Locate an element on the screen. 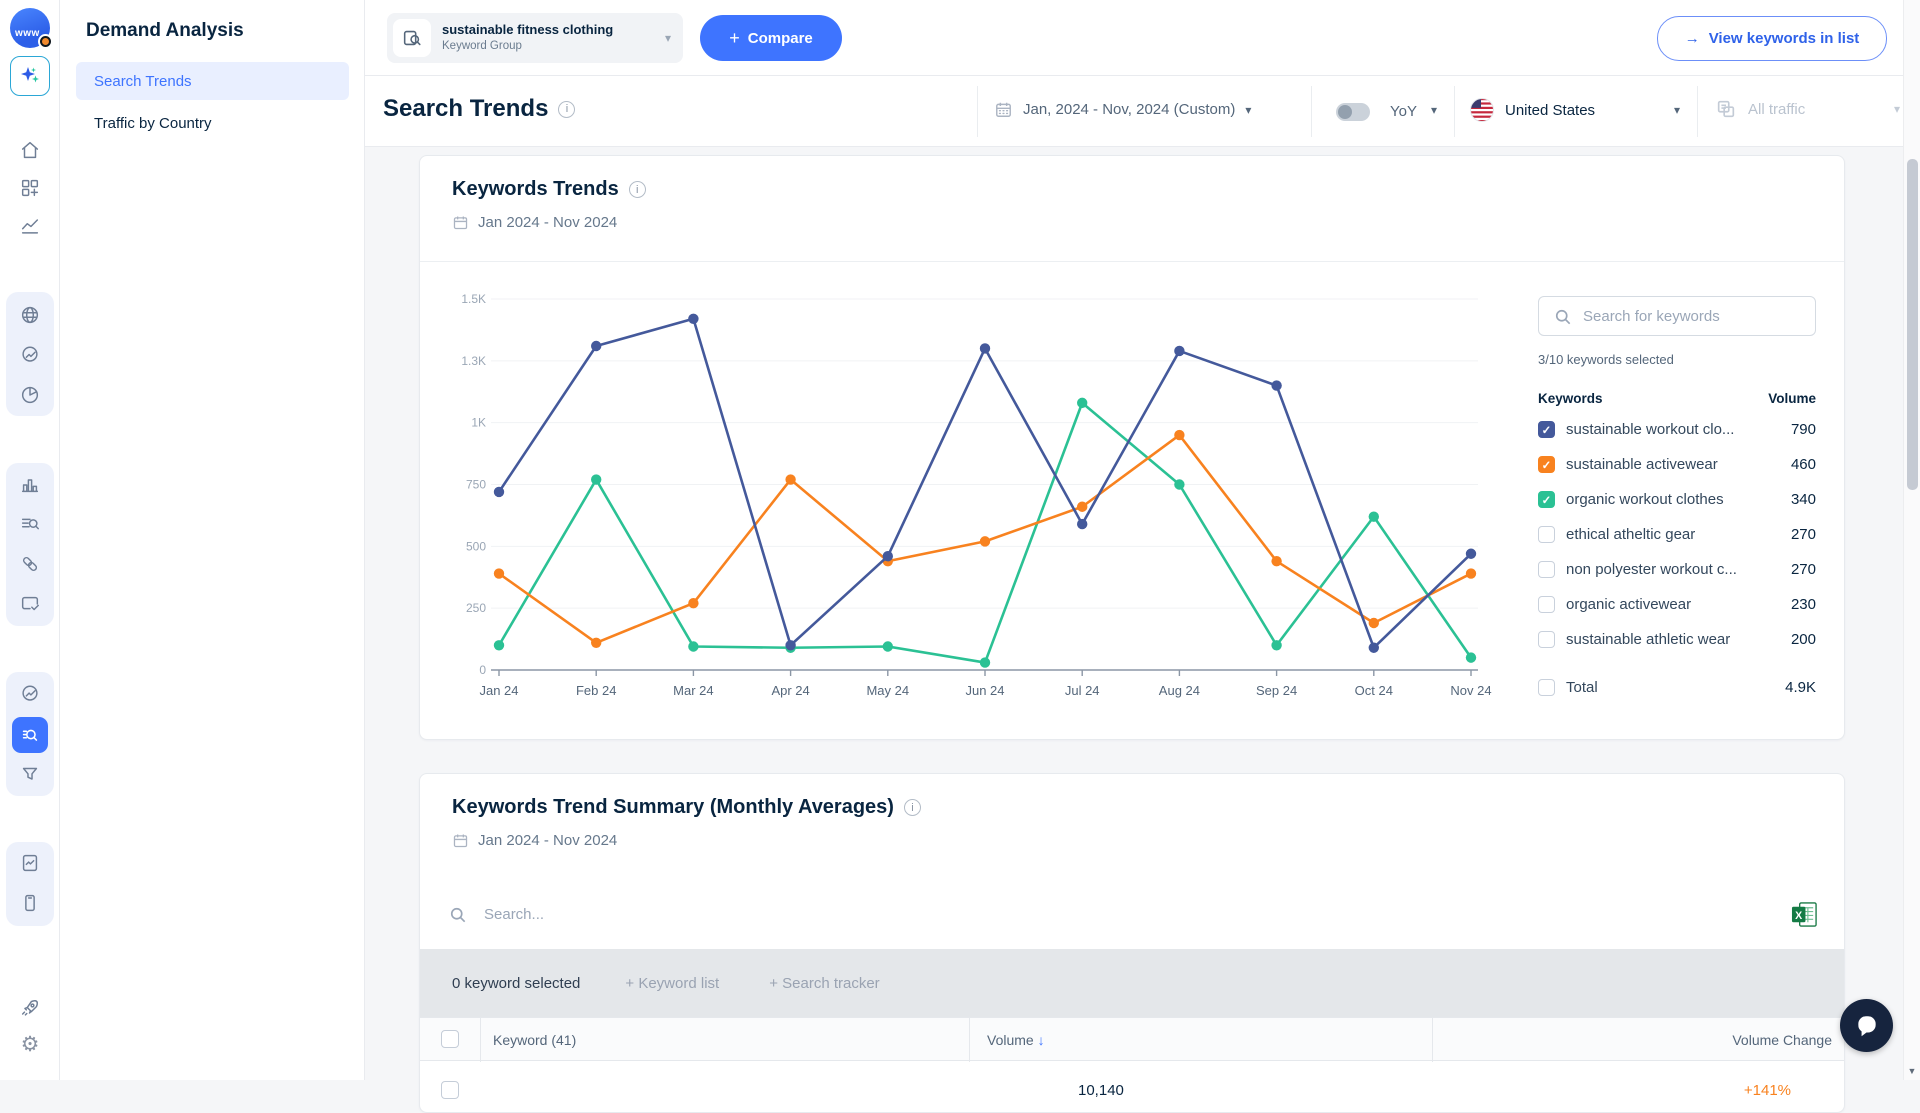 The image size is (1920, 1113). total-checkbox is located at coordinates (1546, 687).